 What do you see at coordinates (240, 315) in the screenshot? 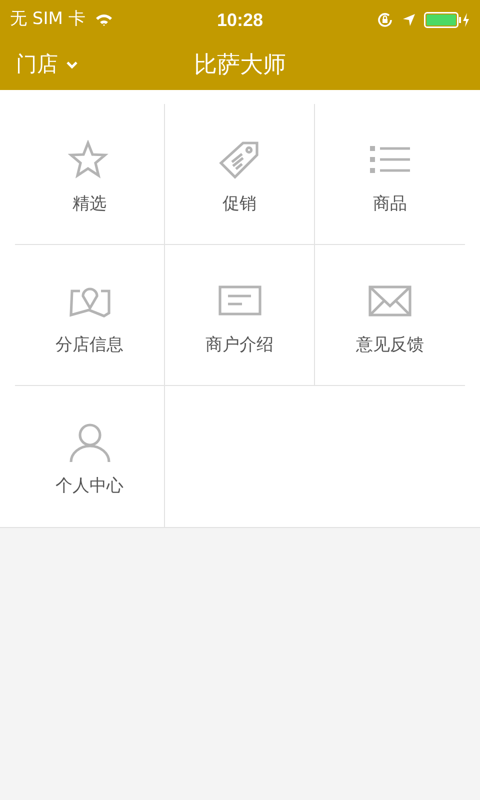
I see `menu-tile: 商户介绍` at bounding box center [240, 315].